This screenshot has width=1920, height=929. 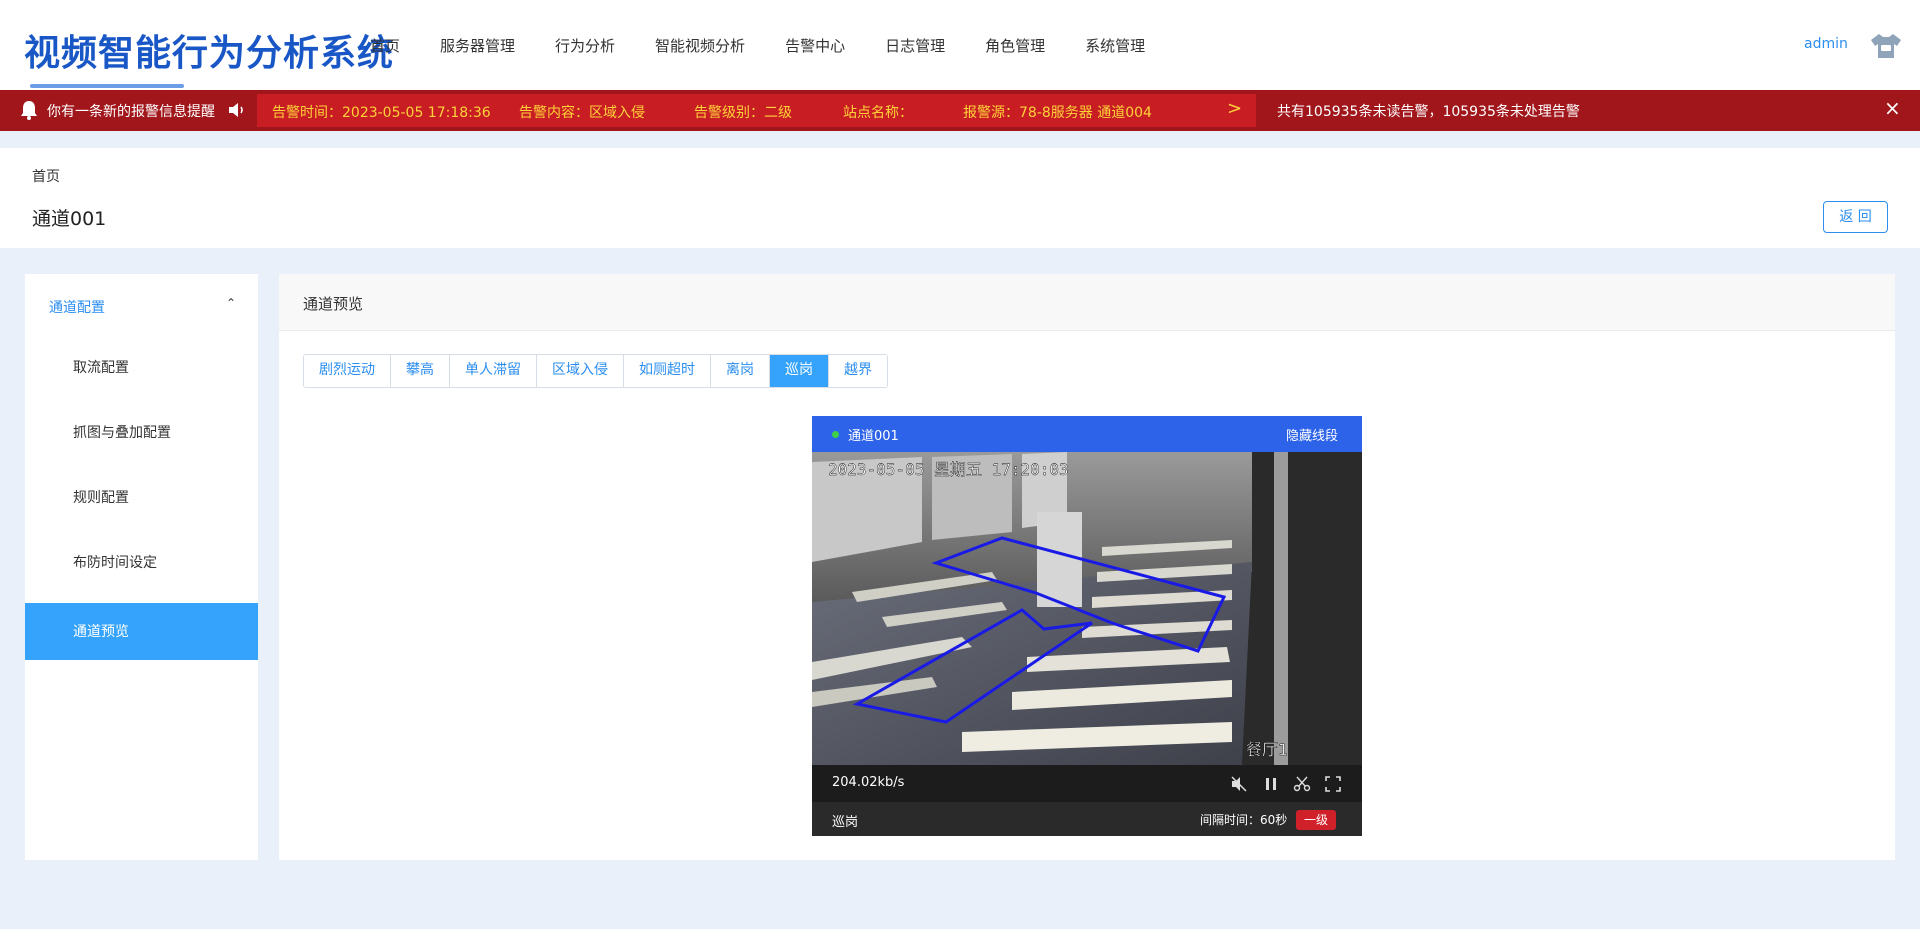 What do you see at coordinates (700, 46) in the screenshot?
I see `nav-item-video-analysis: 智能视频分析` at bounding box center [700, 46].